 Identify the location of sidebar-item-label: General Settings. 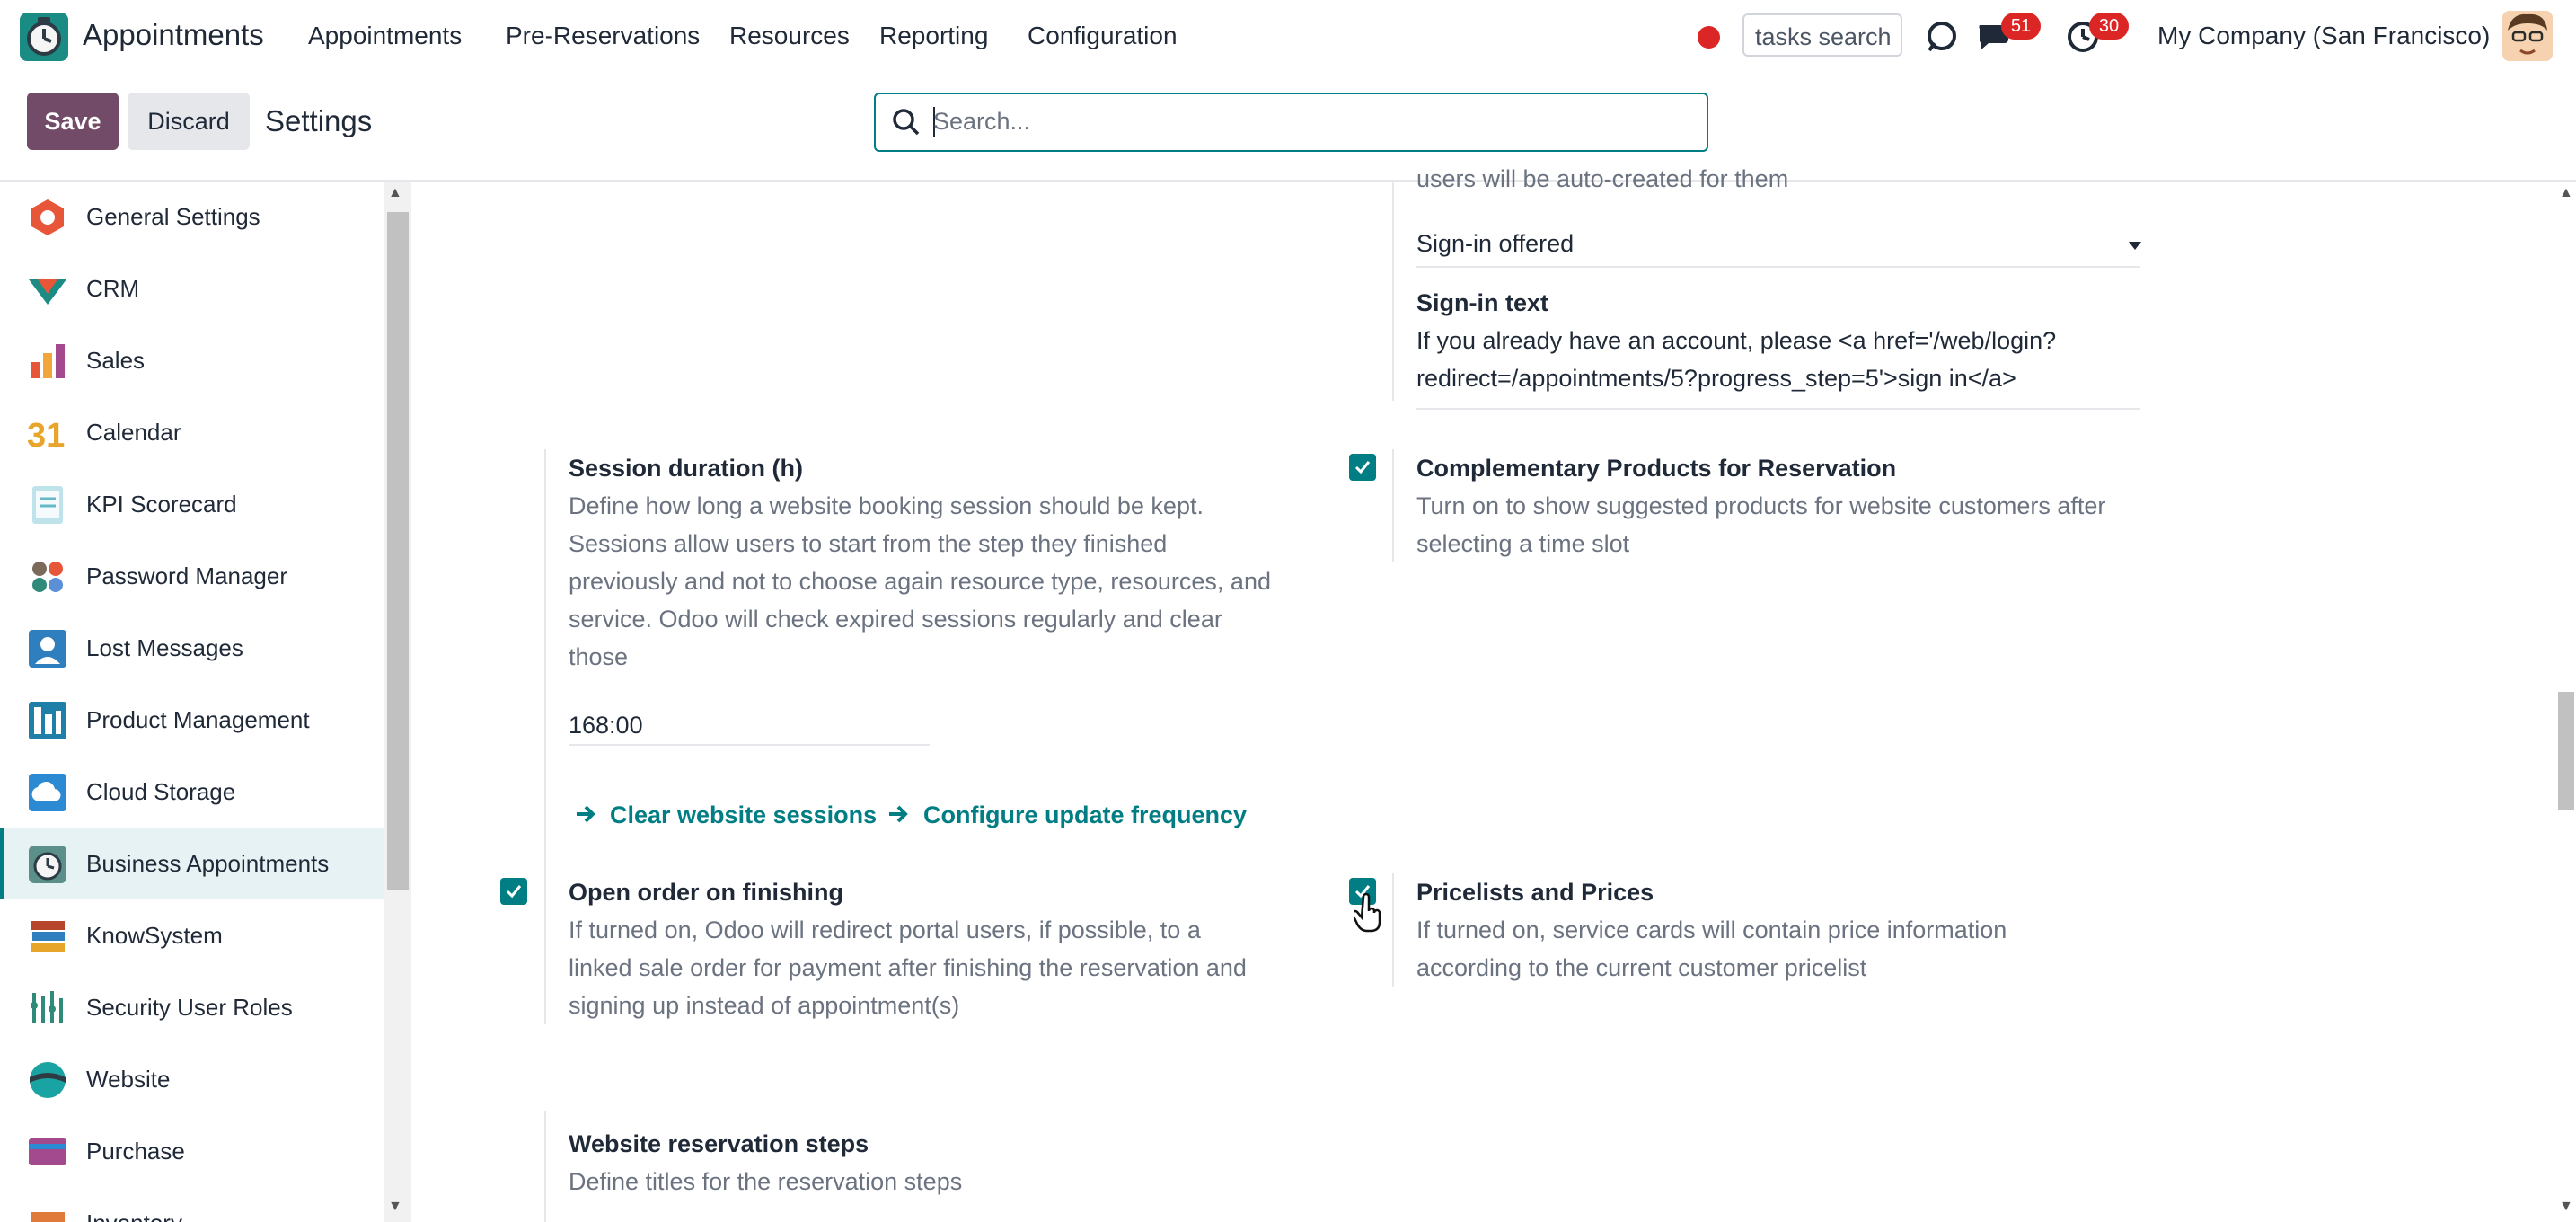
(173, 216).